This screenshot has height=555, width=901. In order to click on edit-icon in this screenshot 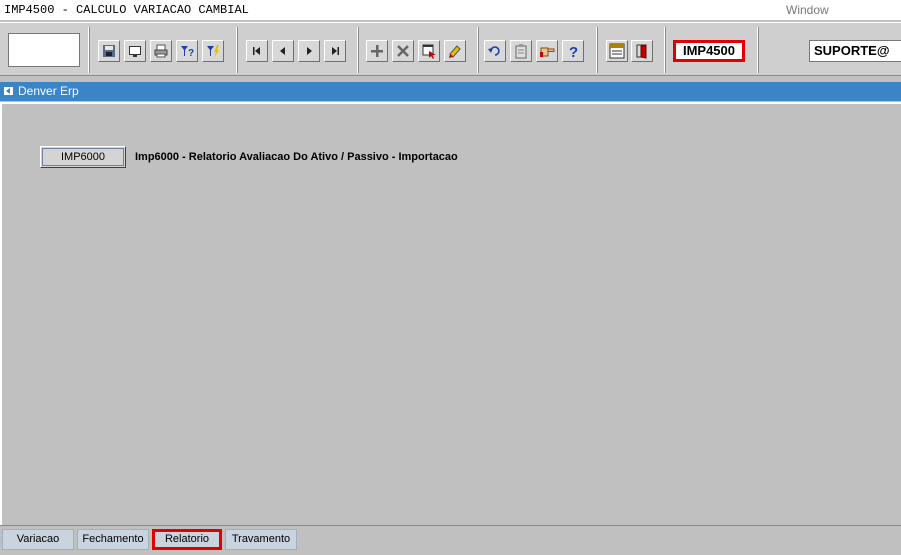, I will do `click(455, 51)`.